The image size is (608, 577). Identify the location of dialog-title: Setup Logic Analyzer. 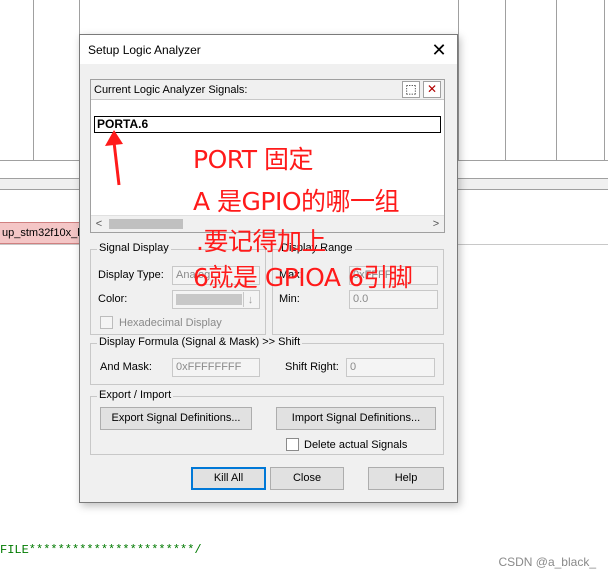
(144, 50).